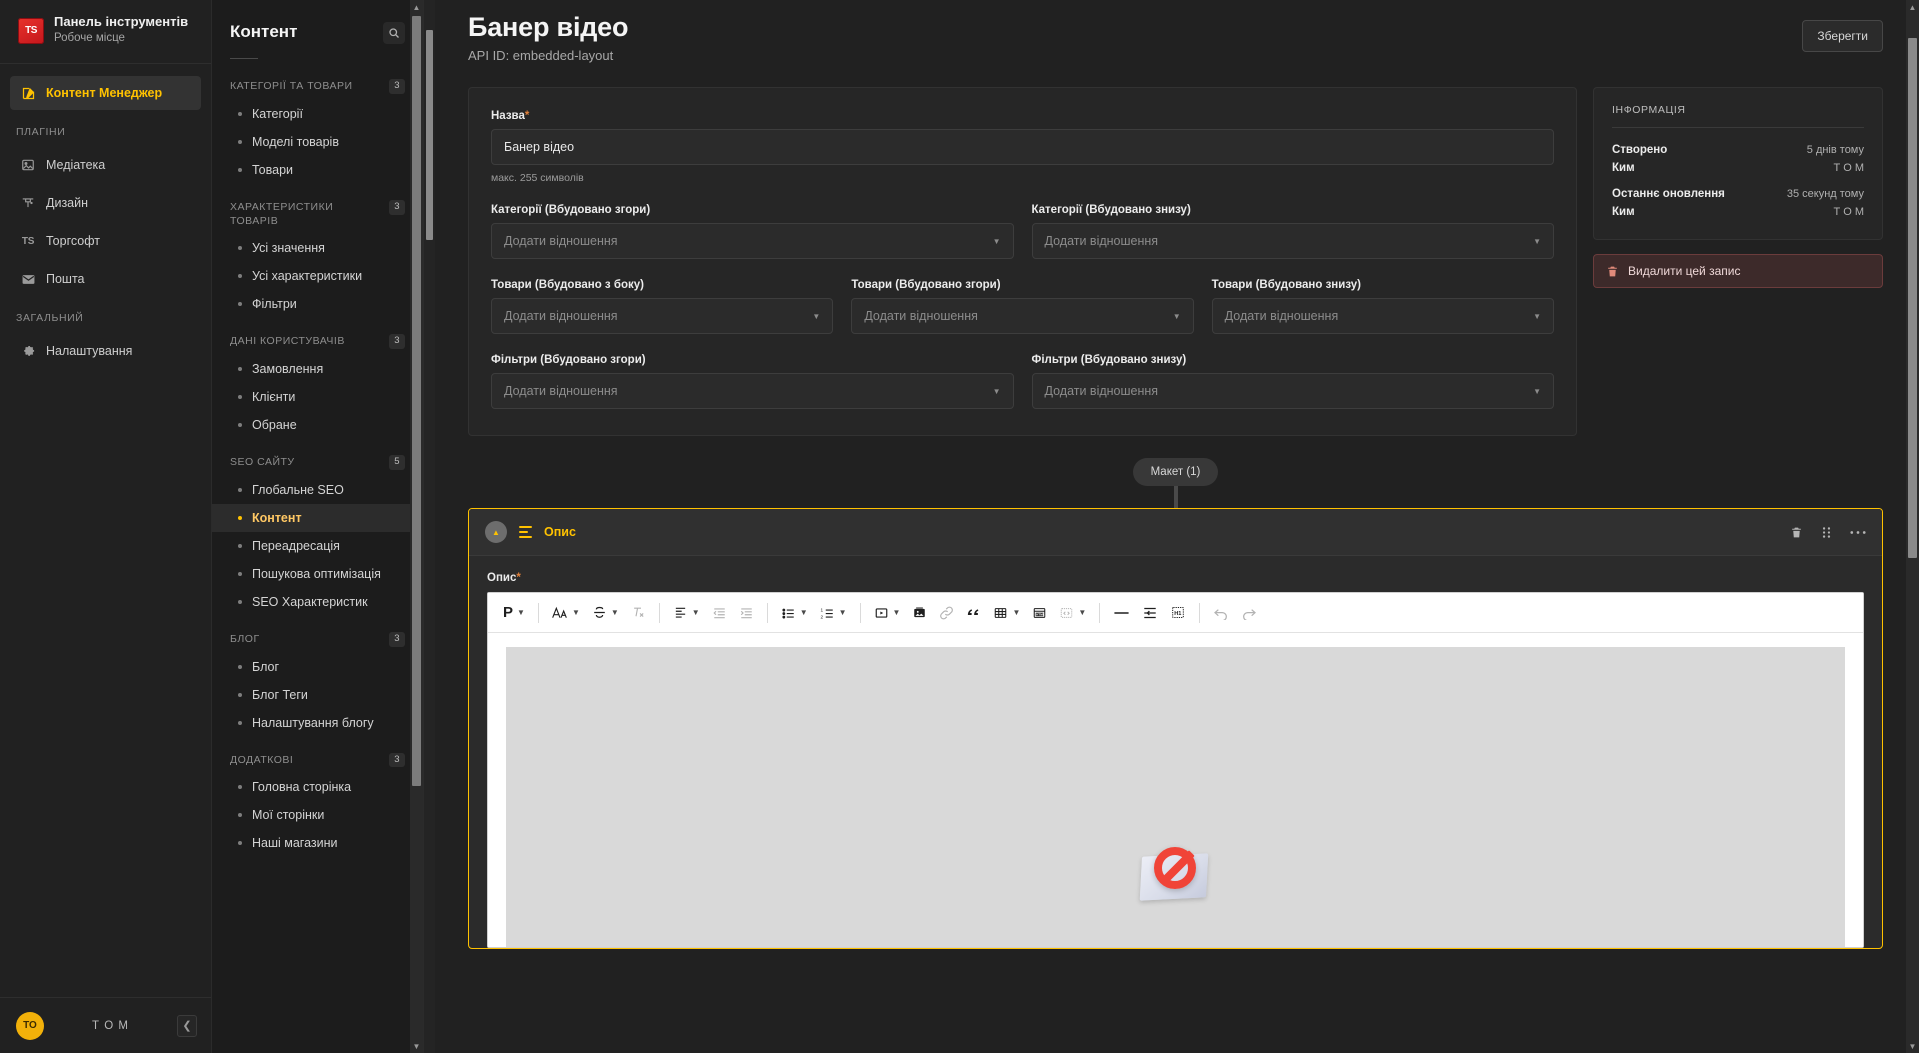 The width and height of the screenshot is (1919, 1053). Describe the element at coordinates (317, 602) in the screenshot. I see `list-item: SEO Характеристик` at that location.